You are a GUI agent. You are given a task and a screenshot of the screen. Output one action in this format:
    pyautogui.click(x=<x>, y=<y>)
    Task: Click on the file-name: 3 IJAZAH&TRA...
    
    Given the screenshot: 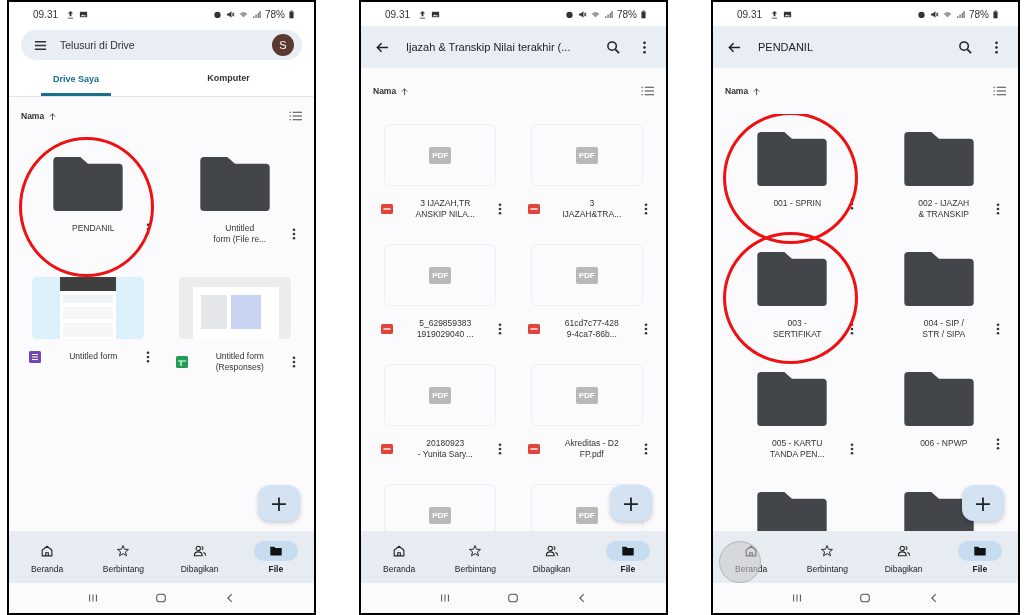 What is the action you would take?
    pyautogui.click(x=591, y=209)
    